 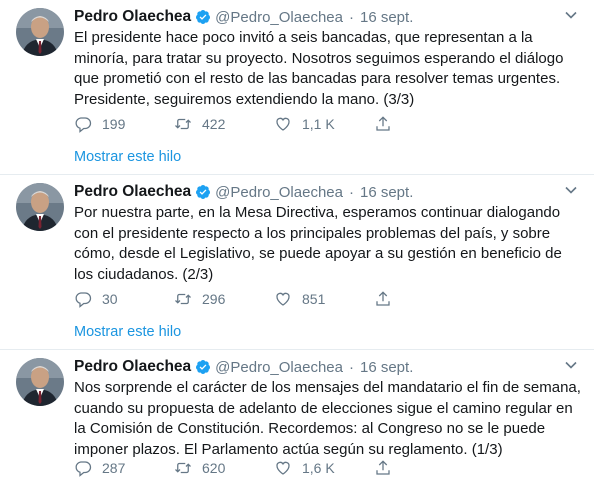 I want to click on reply-count: 30, so click(x=110, y=299).